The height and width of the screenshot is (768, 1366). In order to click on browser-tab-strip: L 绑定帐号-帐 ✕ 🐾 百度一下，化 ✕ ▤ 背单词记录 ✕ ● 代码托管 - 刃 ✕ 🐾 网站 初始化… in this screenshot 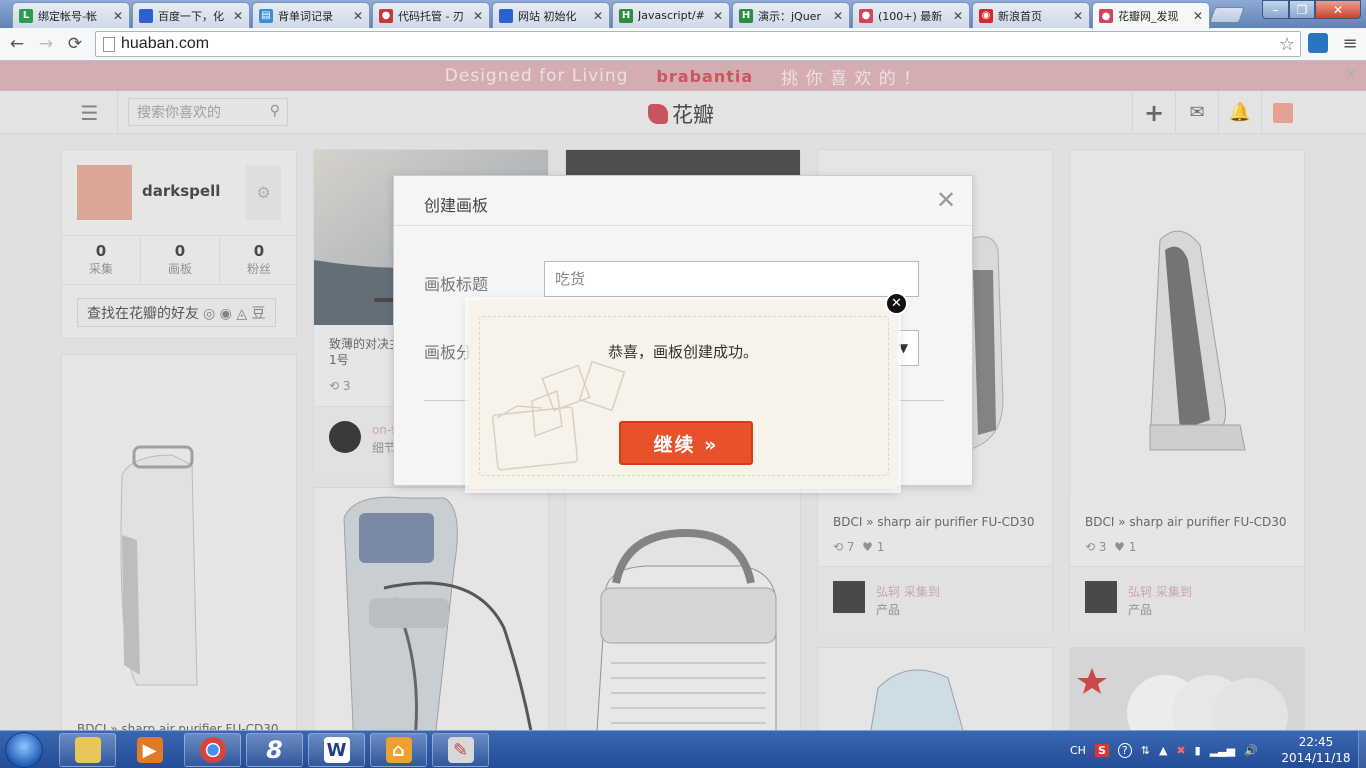, I will do `click(683, 14)`.